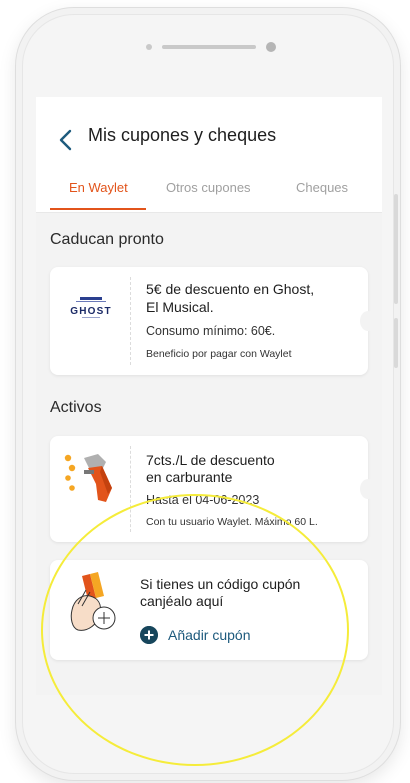 This screenshot has width=410, height=783. What do you see at coordinates (107, 239) in the screenshot?
I see `section-title-expiring: Caducan pronto` at bounding box center [107, 239].